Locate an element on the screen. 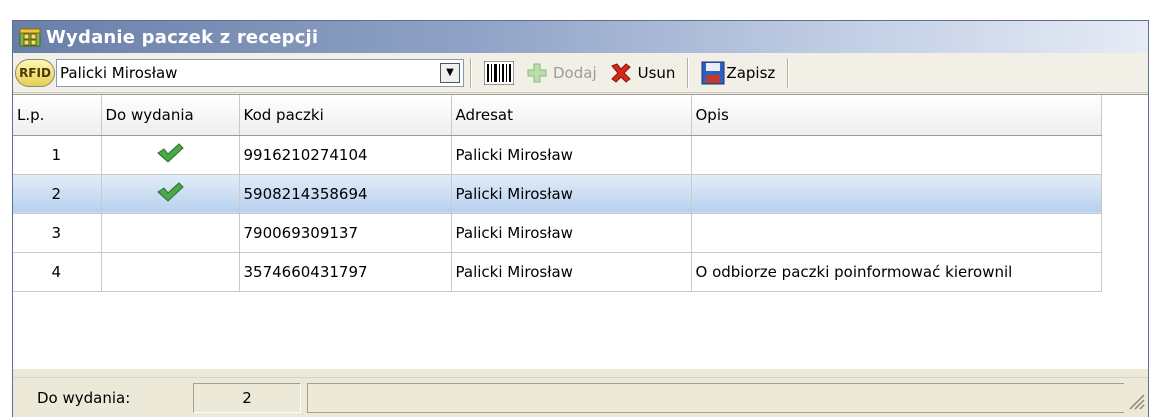 The image size is (1149, 417). column-header-recipient: Adresat is located at coordinates (571, 115).